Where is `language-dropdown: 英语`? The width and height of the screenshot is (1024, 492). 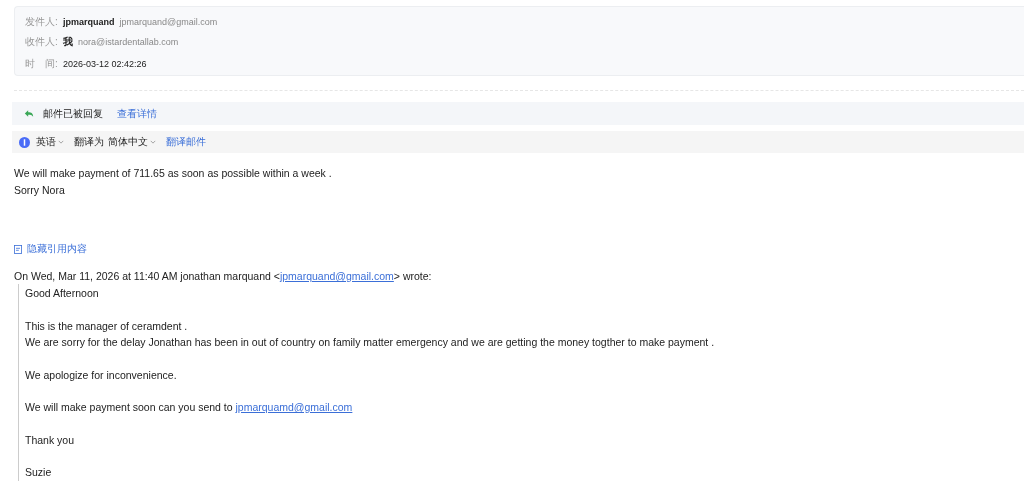
language-dropdown: 英语 is located at coordinates (50, 142).